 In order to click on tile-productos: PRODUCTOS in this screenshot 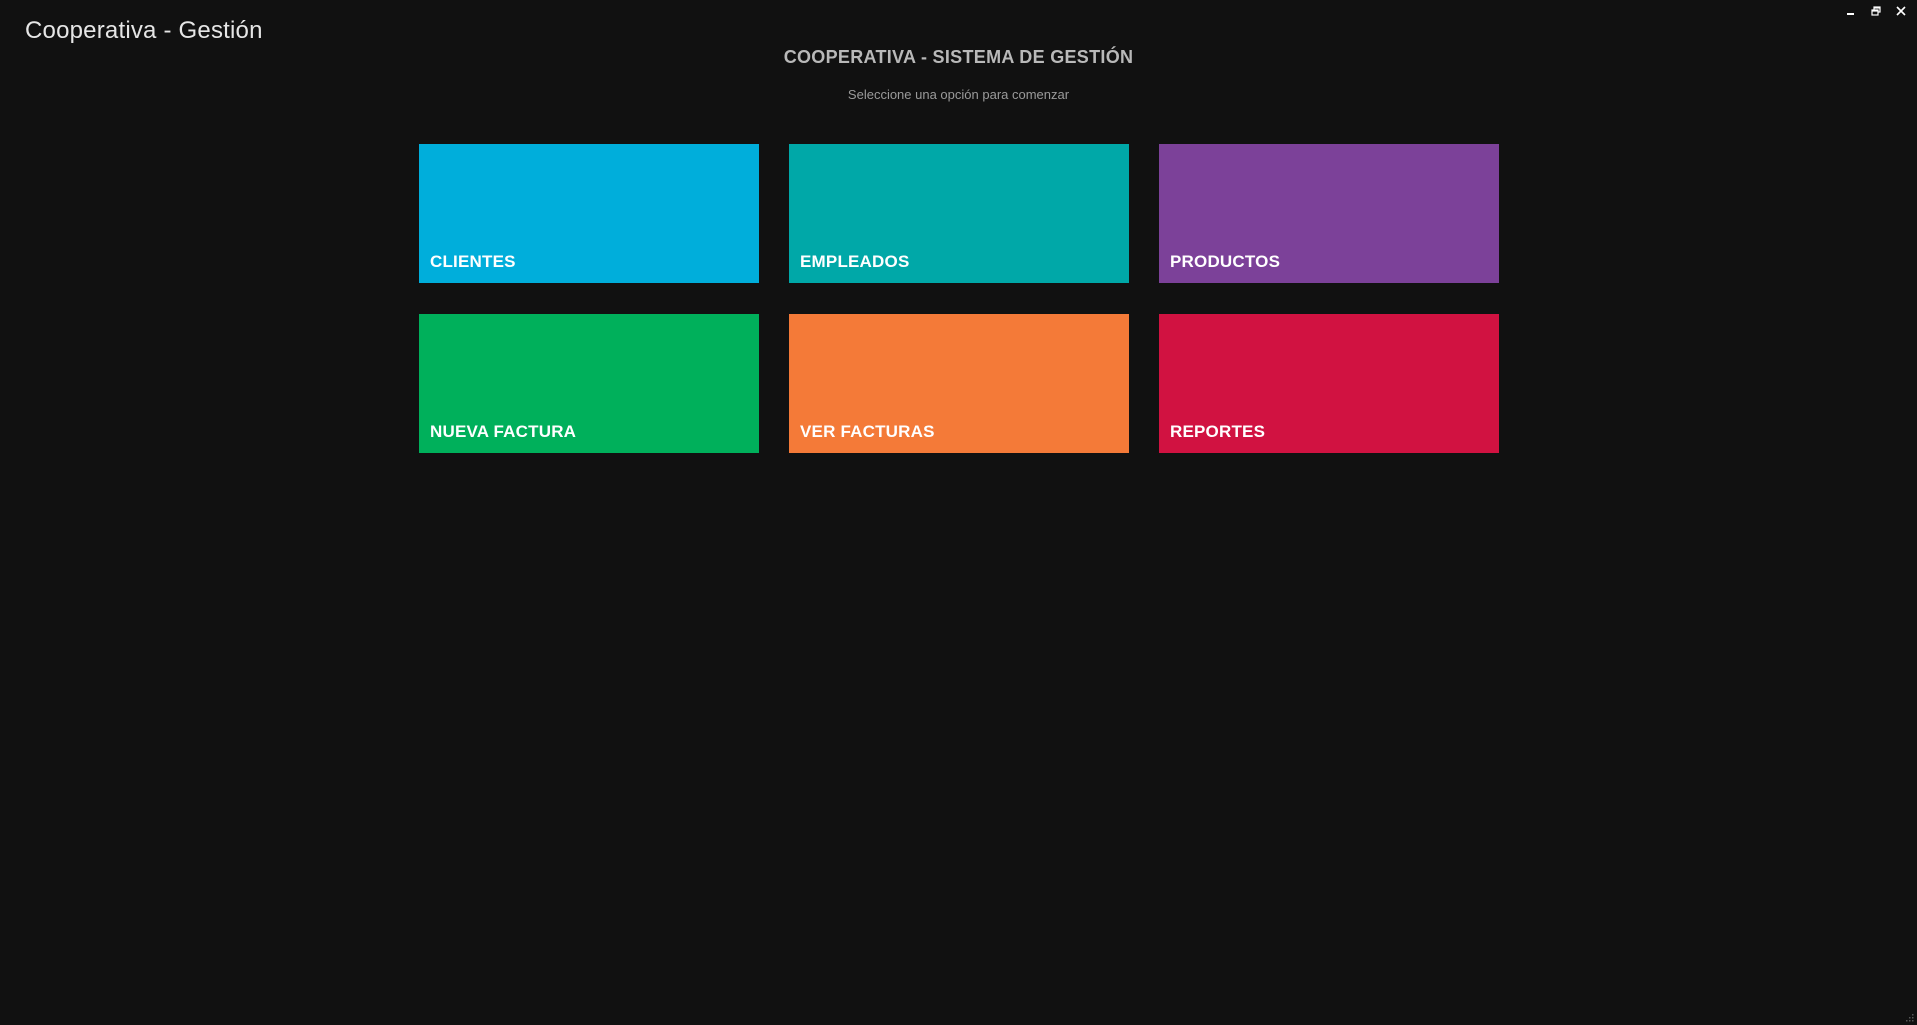, I will do `click(1329, 213)`.